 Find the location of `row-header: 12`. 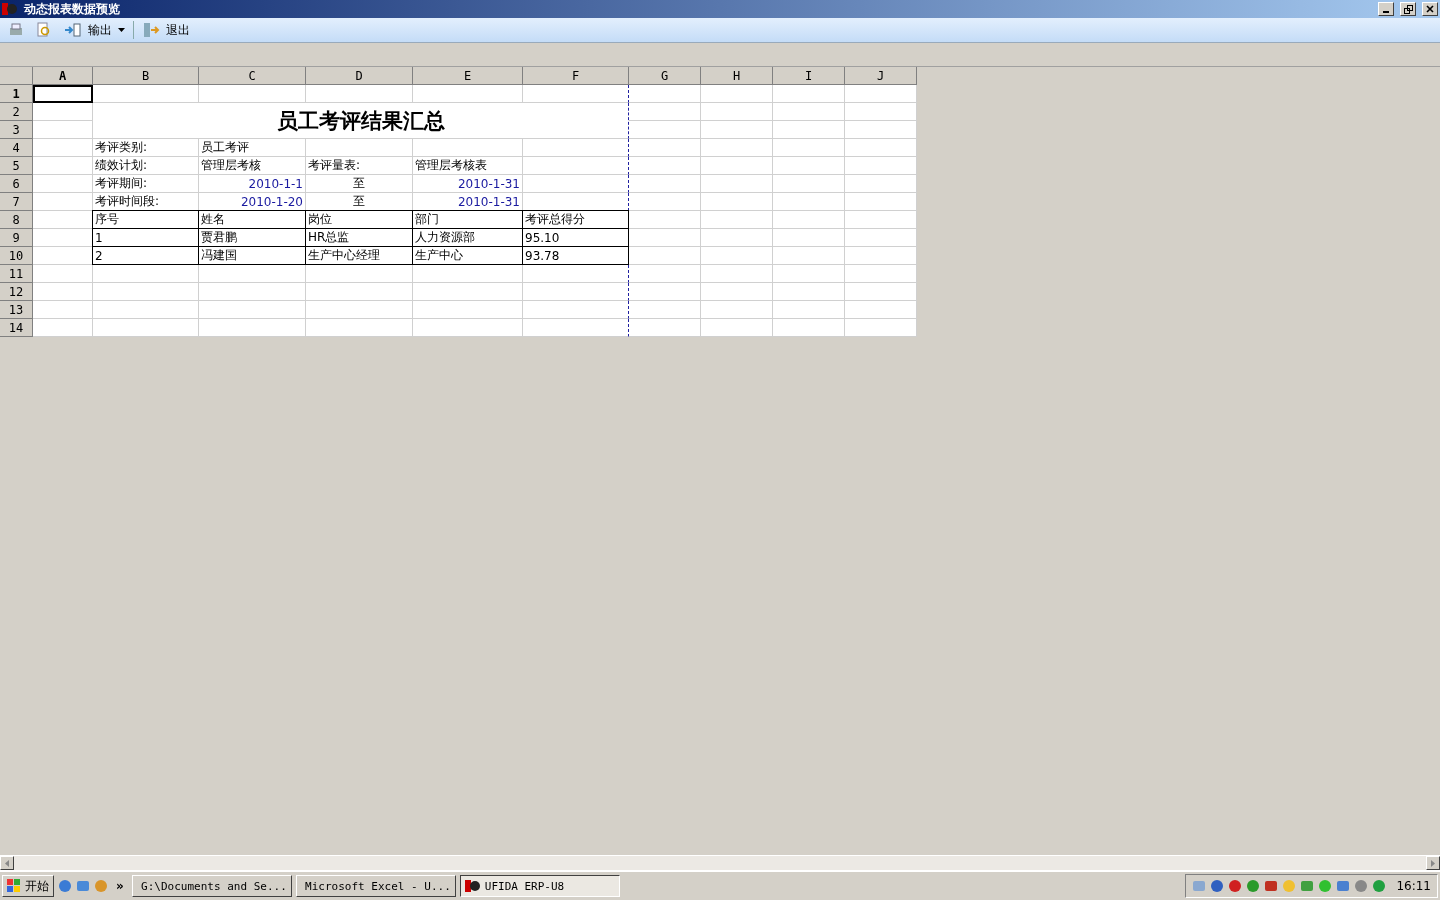

row-header: 12 is located at coordinates (16, 292).